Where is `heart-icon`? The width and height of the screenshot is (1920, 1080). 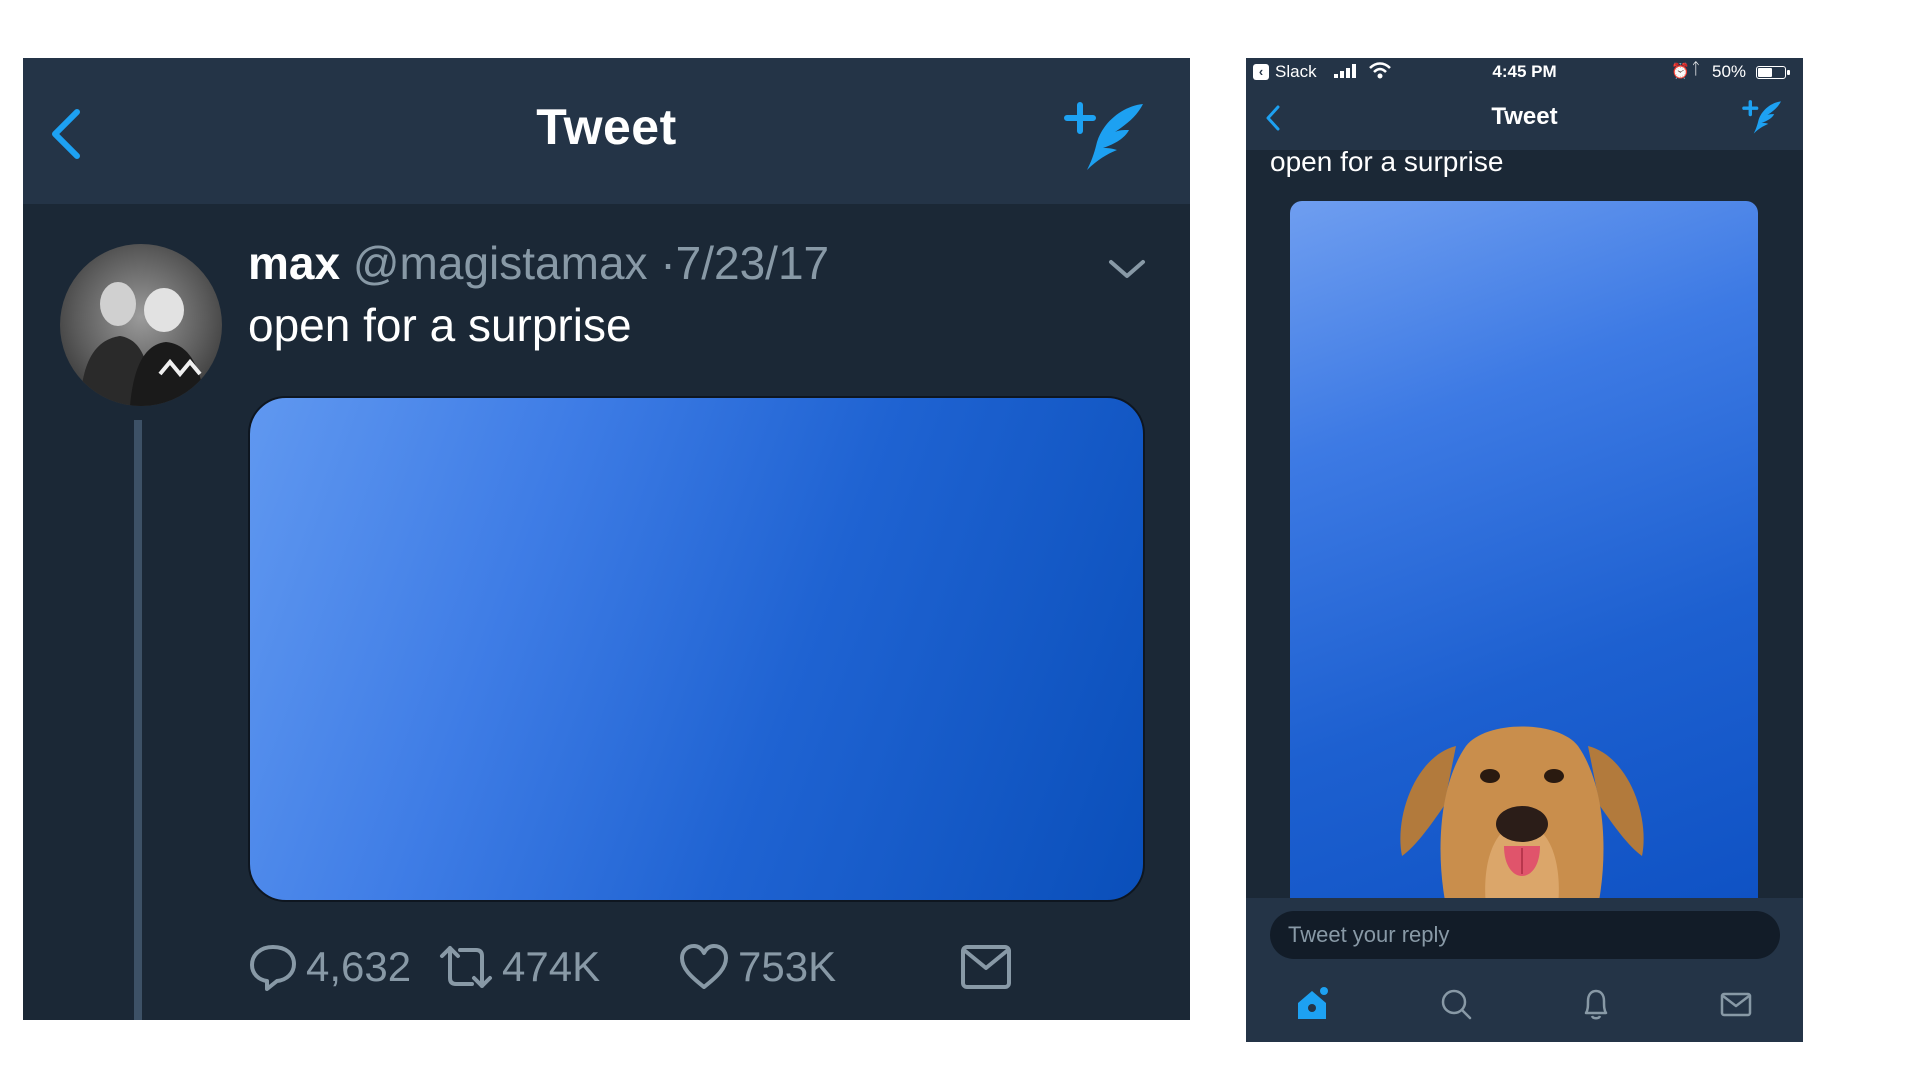
heart-icon is located at coordinates (704, 966).